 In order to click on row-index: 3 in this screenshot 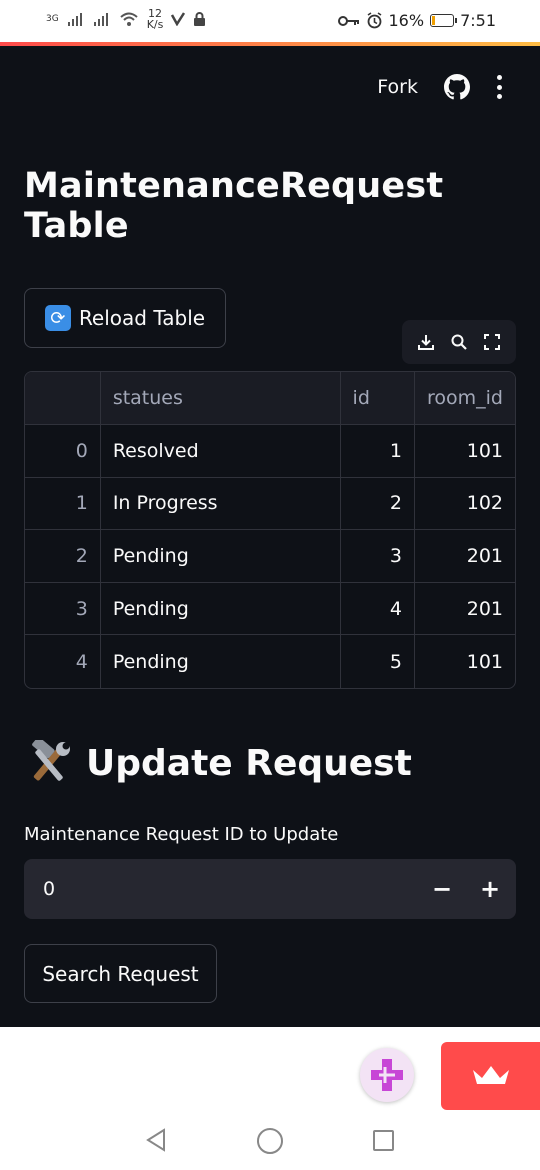, I will do `click(63, 609)`.